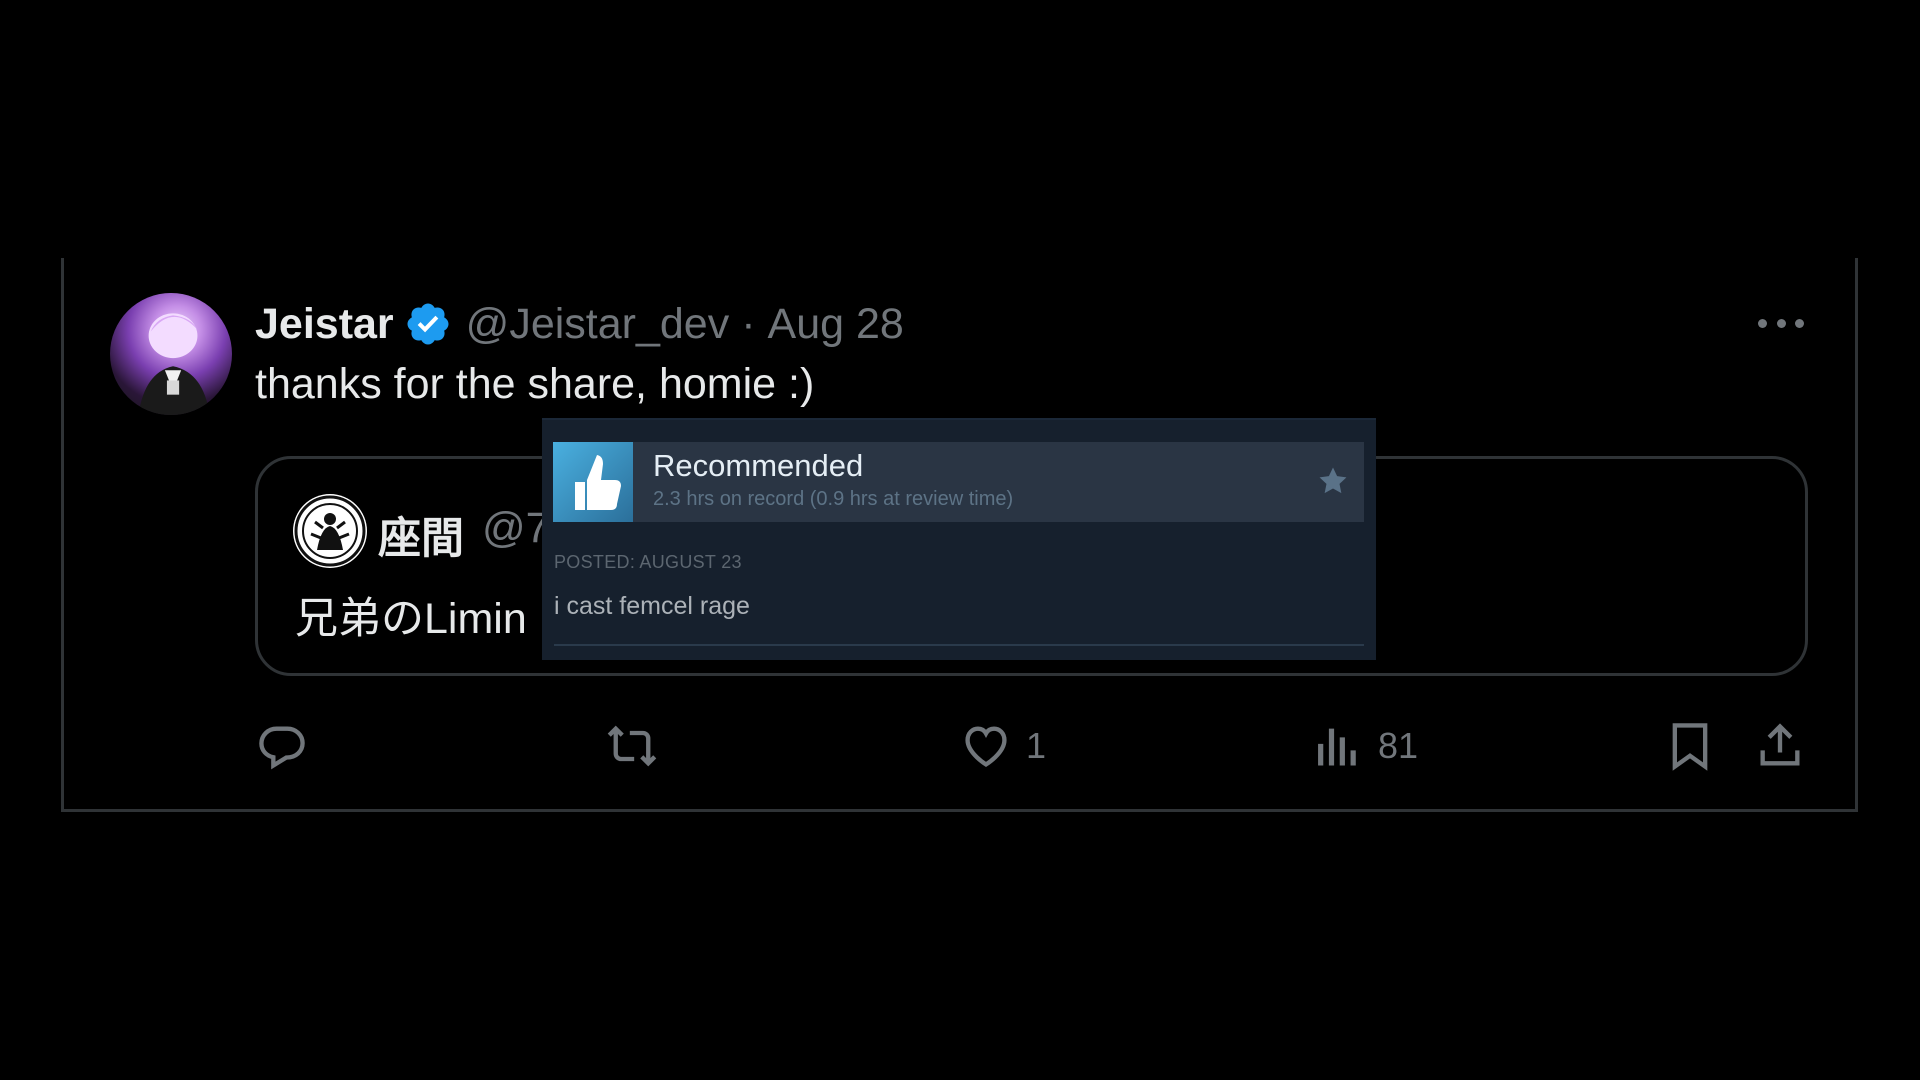  I want to click on share-icon, so click(1780, 744).